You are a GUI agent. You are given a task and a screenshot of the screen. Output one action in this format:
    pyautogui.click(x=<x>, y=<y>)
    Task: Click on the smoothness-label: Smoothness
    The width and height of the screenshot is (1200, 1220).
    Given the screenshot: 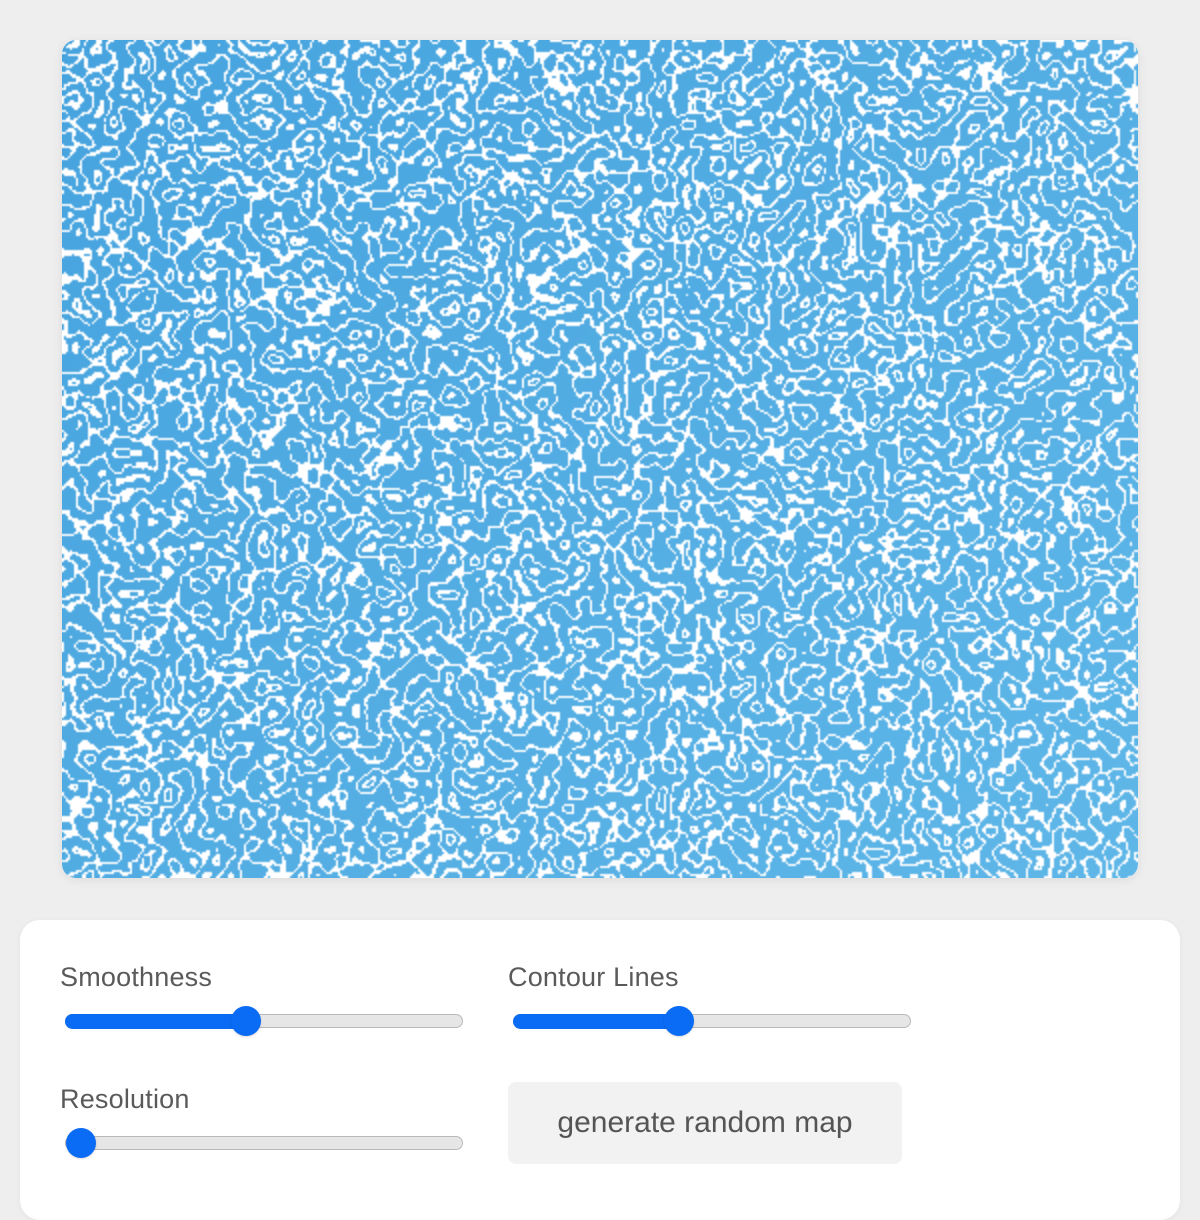 What is the action you would take?
    pyautogui.click(x=136, y=977)
    